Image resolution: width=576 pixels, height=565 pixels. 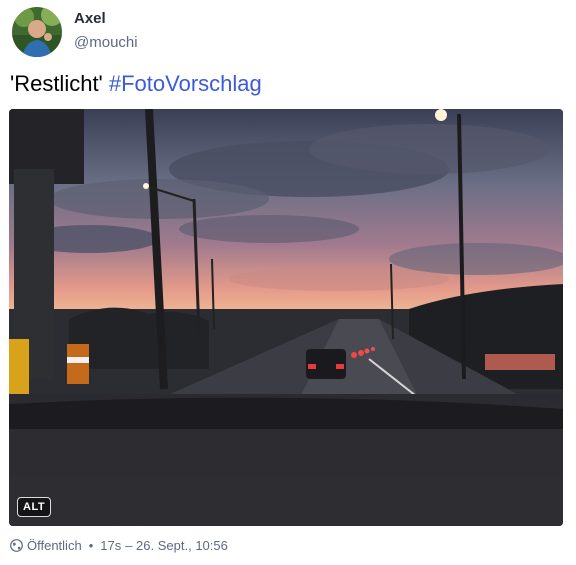 What do you see at coordinates (106, 42) in the screenshot?
I see `author-handle: @mouchi` at bounding box center [106, 42].